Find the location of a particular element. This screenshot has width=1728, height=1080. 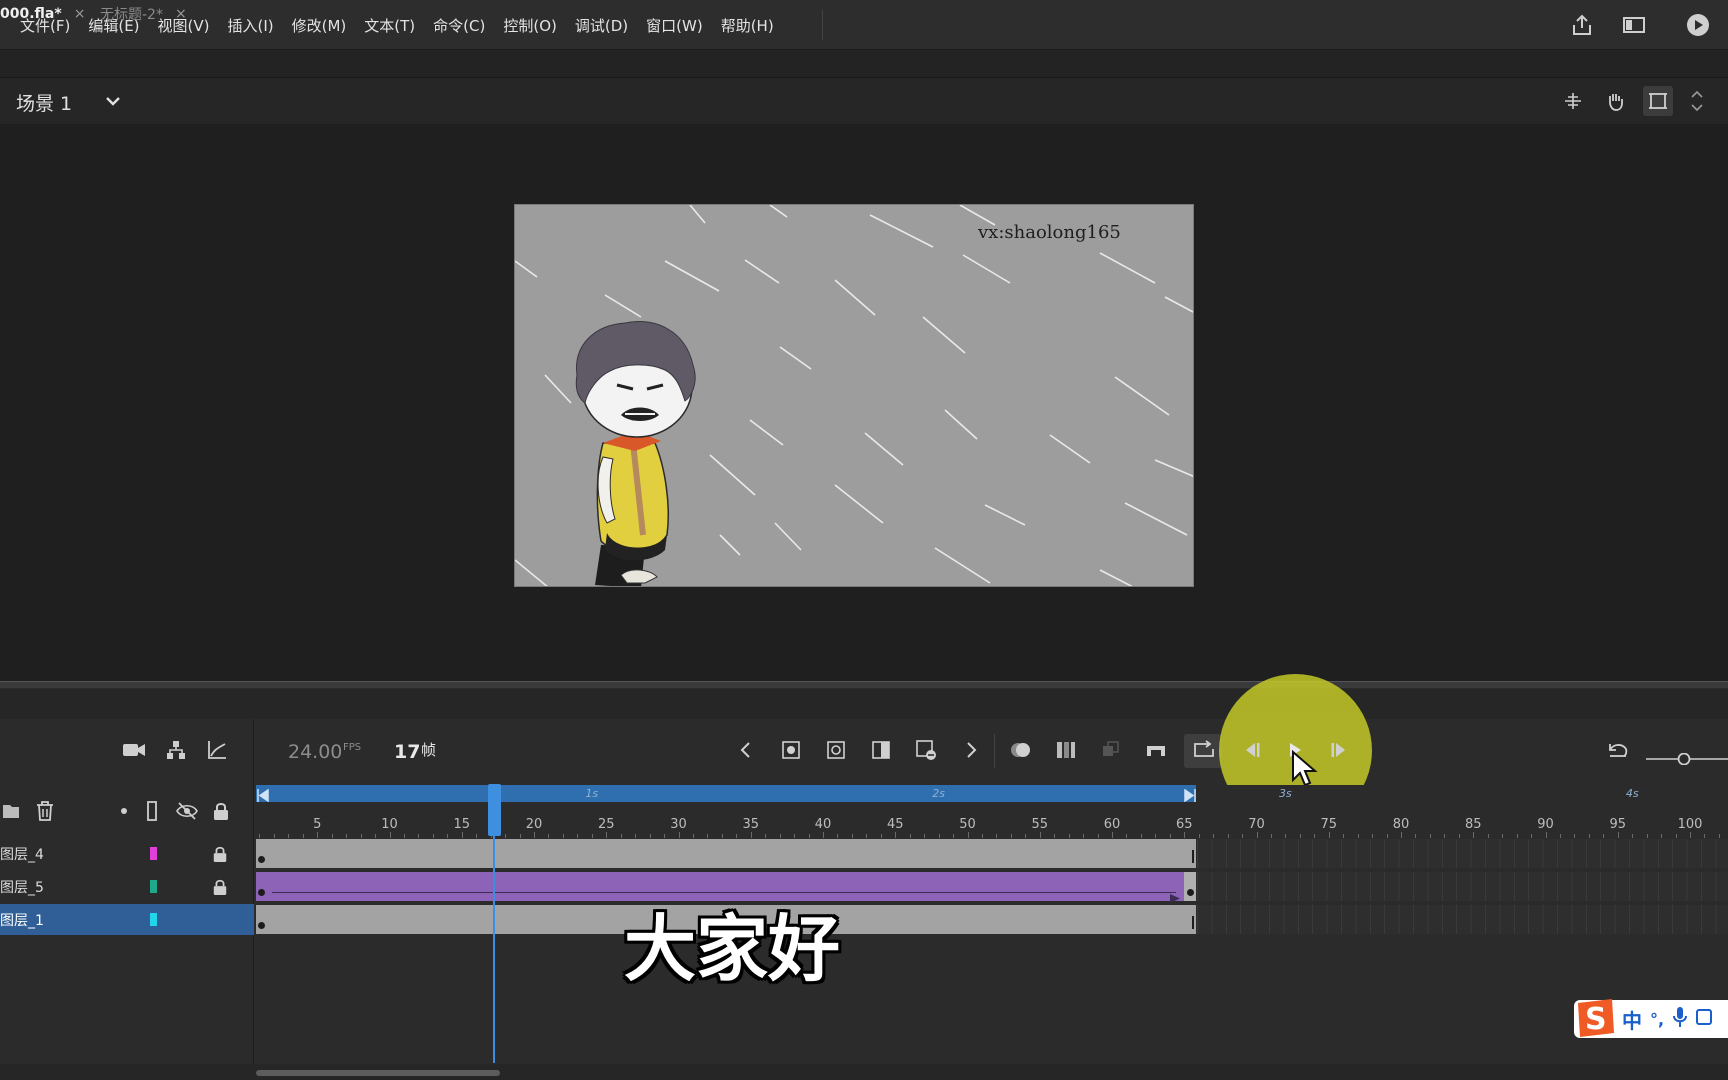

timeline-zoom-slider is located at coordinates (1687, 758).